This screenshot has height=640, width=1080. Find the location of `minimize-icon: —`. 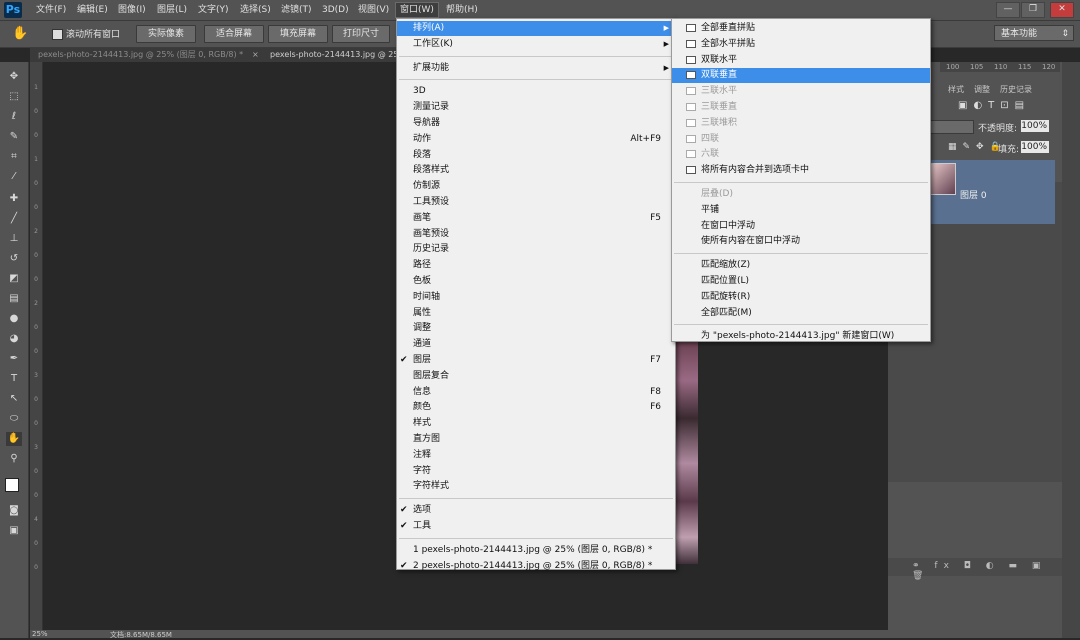

minimize-icon: — is located at coordinates (1008, 10).